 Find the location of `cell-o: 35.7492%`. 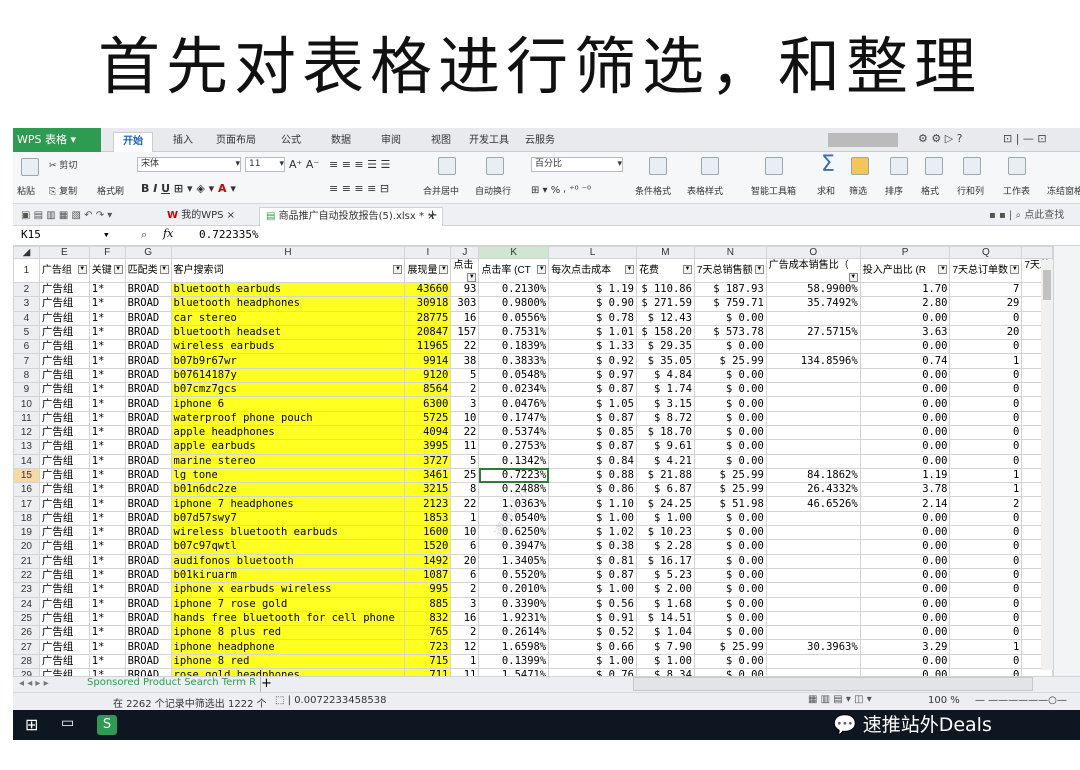

cell-o: 35.7492% is located at coordinates (813, 304).